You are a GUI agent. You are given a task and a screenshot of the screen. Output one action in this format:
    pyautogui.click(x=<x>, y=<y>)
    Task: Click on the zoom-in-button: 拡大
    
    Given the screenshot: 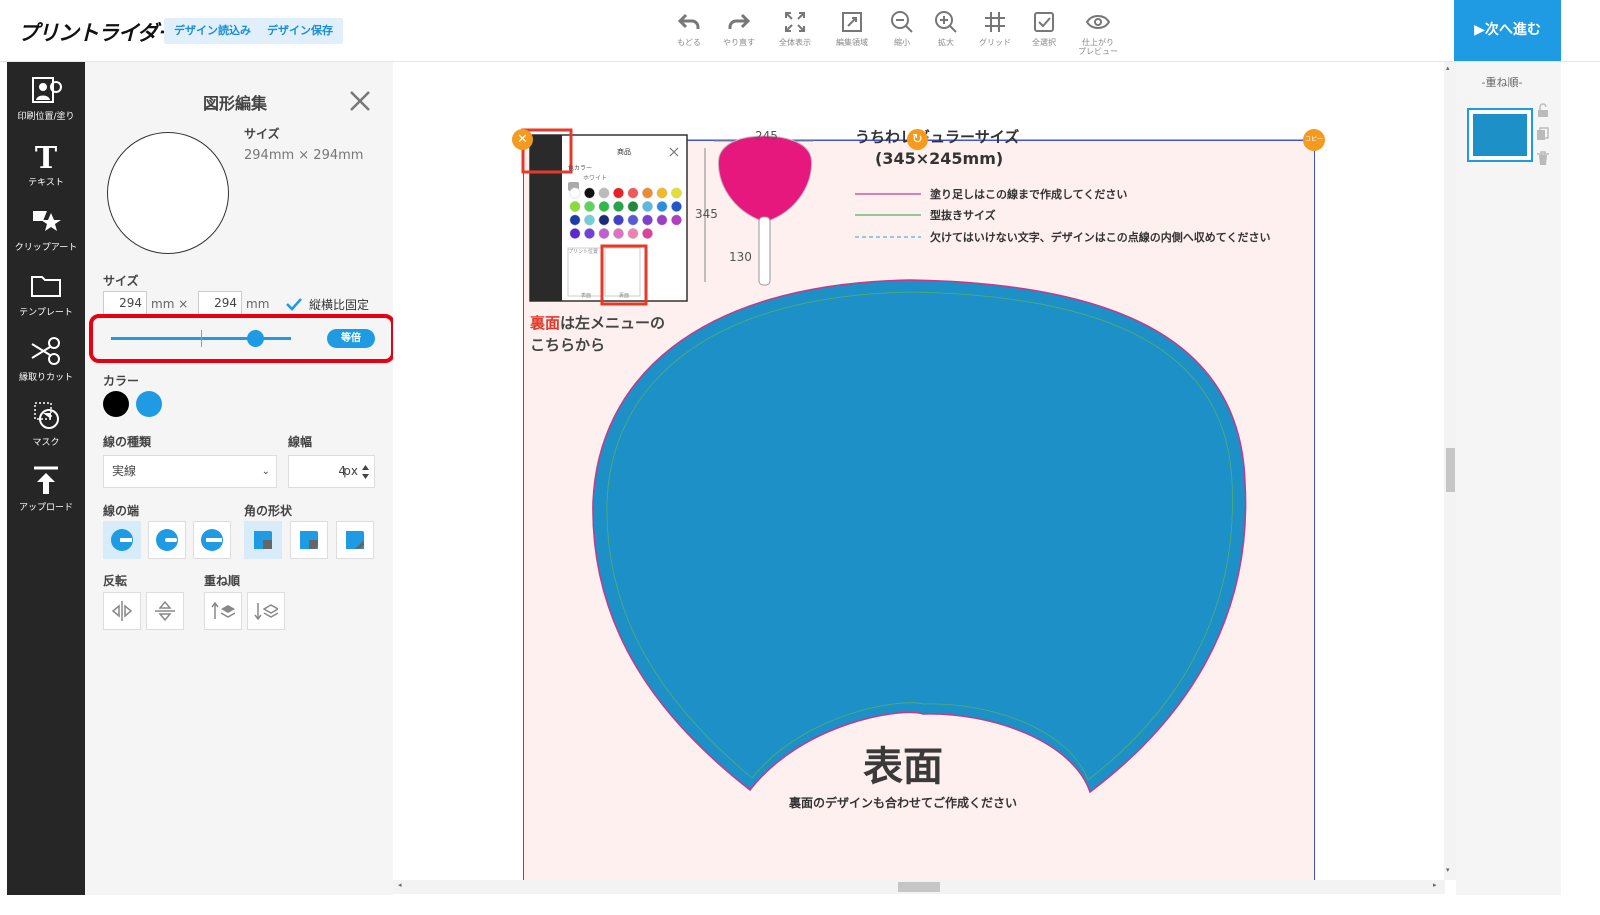 What is the action you would take?
    pyautogui.click(x=946, y=28)
    